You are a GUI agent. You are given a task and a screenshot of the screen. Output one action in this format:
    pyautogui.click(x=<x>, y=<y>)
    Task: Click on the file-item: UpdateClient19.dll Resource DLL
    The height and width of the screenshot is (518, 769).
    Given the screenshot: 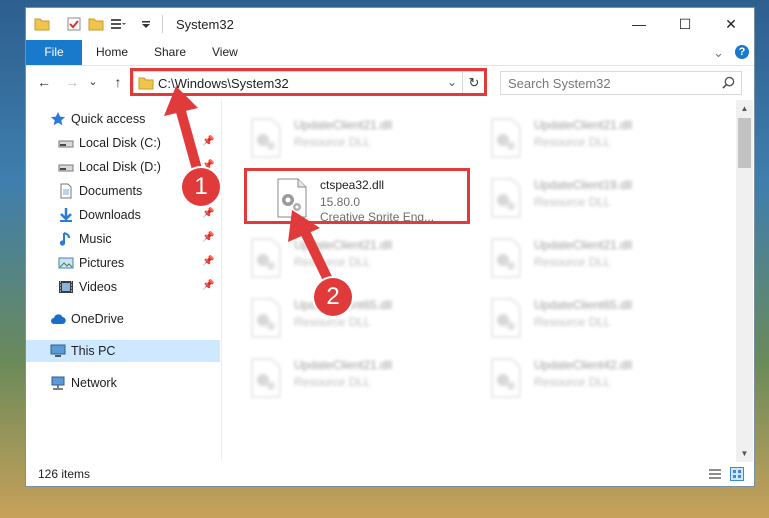 What is the action you would take?
    pyautogui.click(x=602, y=197)
    